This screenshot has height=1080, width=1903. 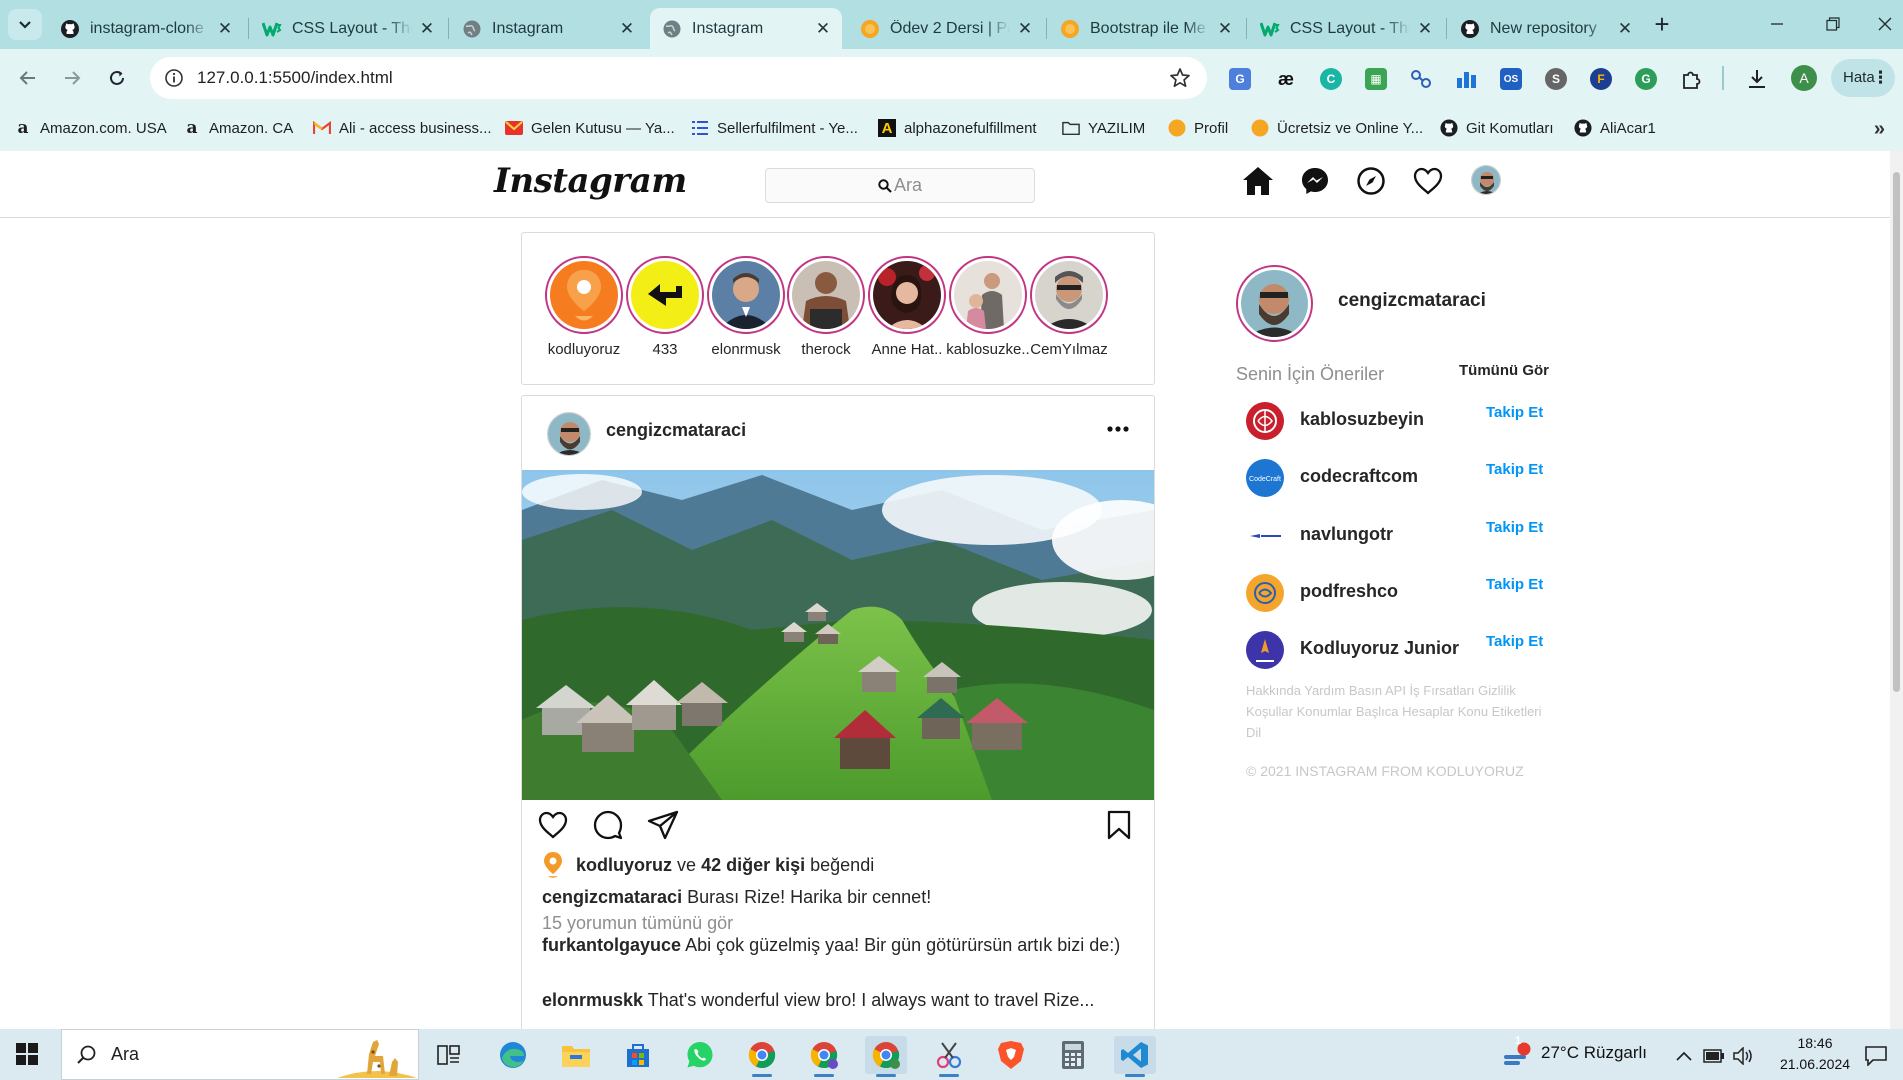 What do you see at coordinates (1896, 590) in the screenshot?
I see `page-scrollbar` at bounding box center [1896, 590].